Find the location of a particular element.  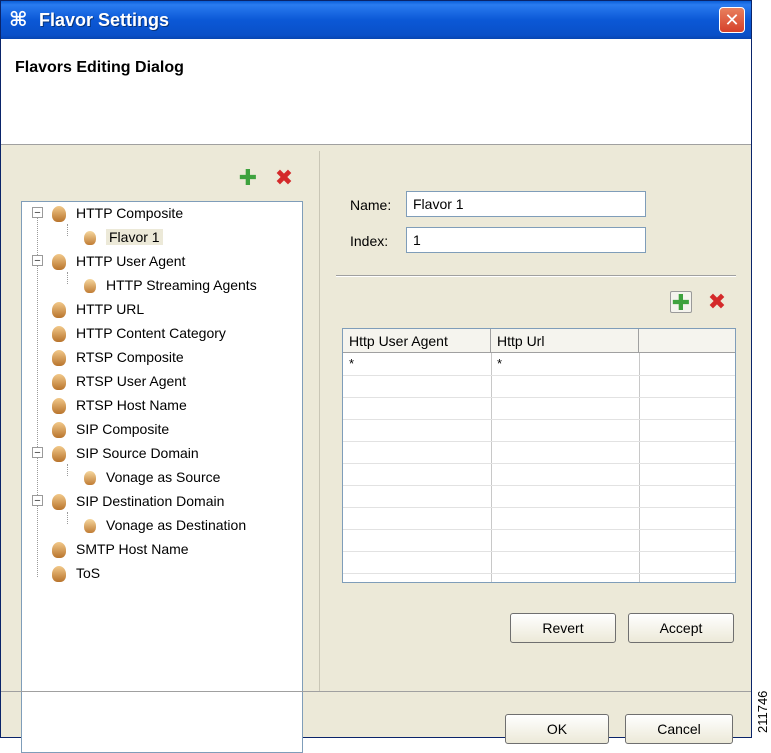

tree-item: − SIP Source Domain is located at coordinates (114, 453).